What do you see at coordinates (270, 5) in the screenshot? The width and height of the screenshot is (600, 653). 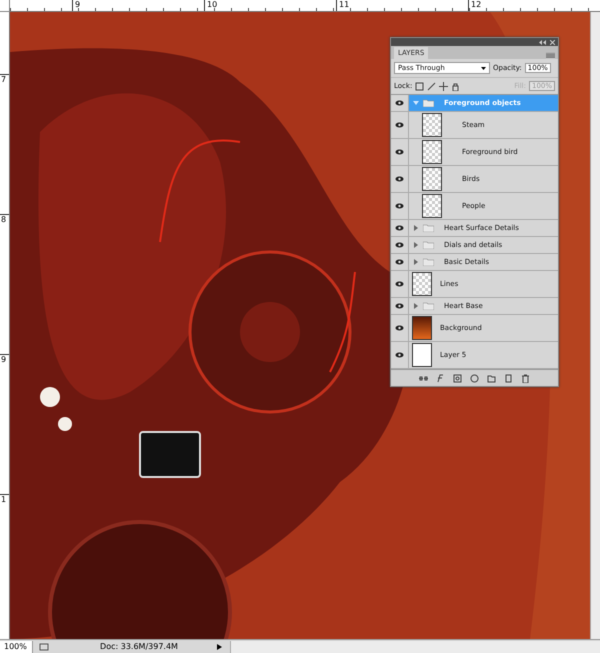 I see `ruler-label: 10` at bounding box center [270, 5].